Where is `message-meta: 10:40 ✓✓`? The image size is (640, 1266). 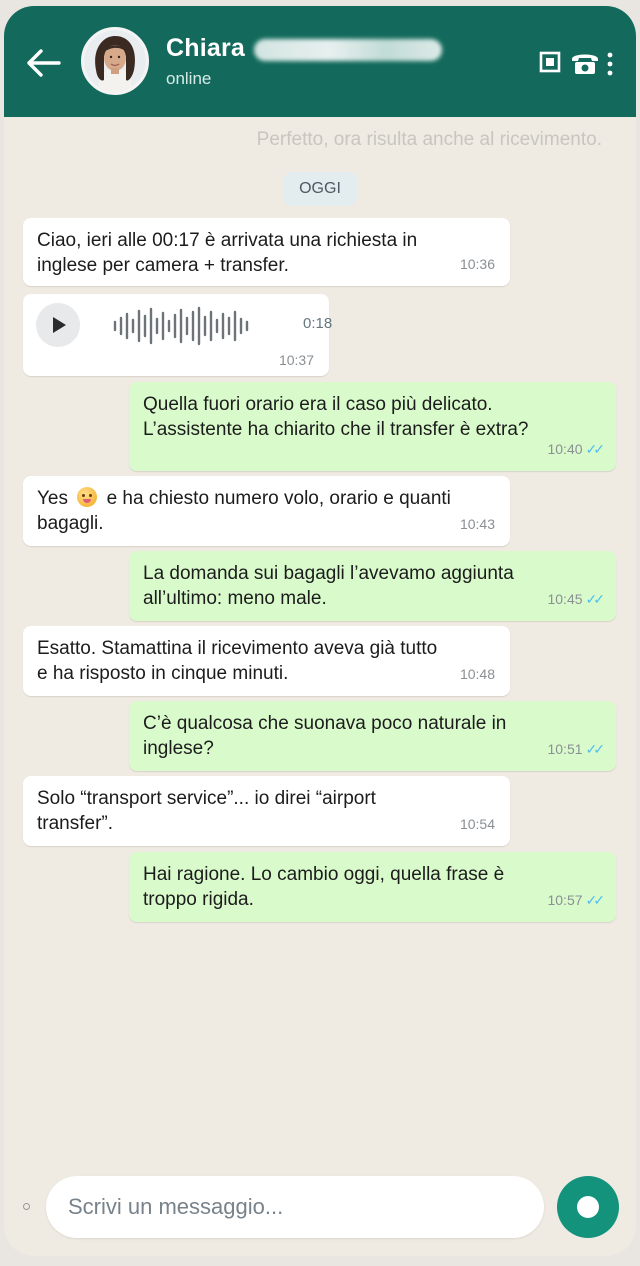
message-meta: 10:40 ✓✓ is located at coordinates (576, 449).